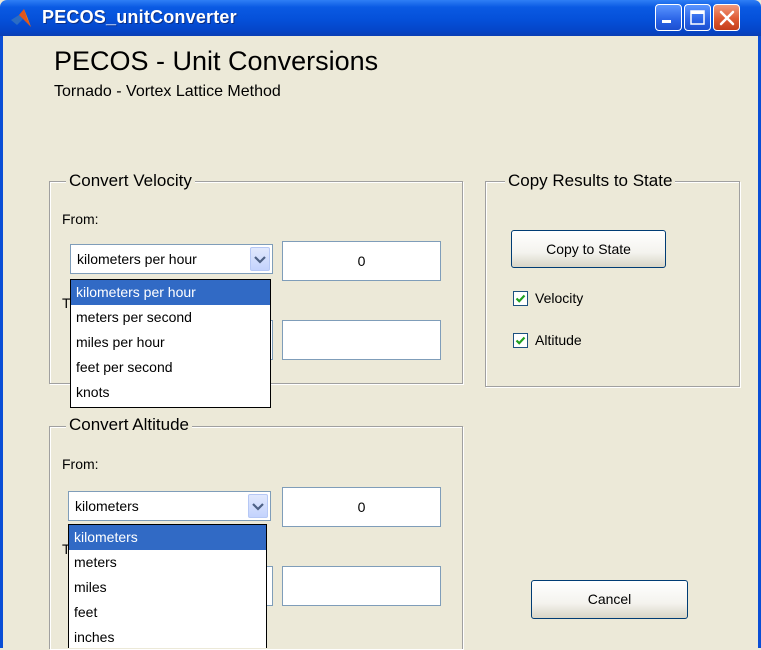 The image size is (761, 650). Describe the element at coordinates (361, 340) in the screenshot. I see `velocity-to-output` at that location.